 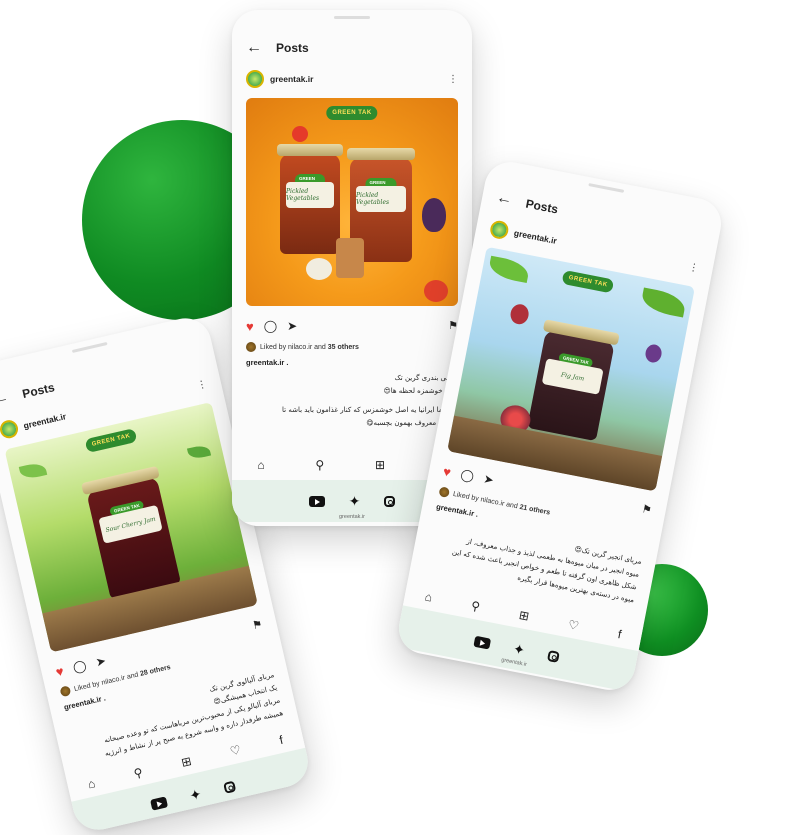 I want to click on post-image: GREEN TAK GREEN TAK Sour Cherry Jam, so click(x=131, y=527).